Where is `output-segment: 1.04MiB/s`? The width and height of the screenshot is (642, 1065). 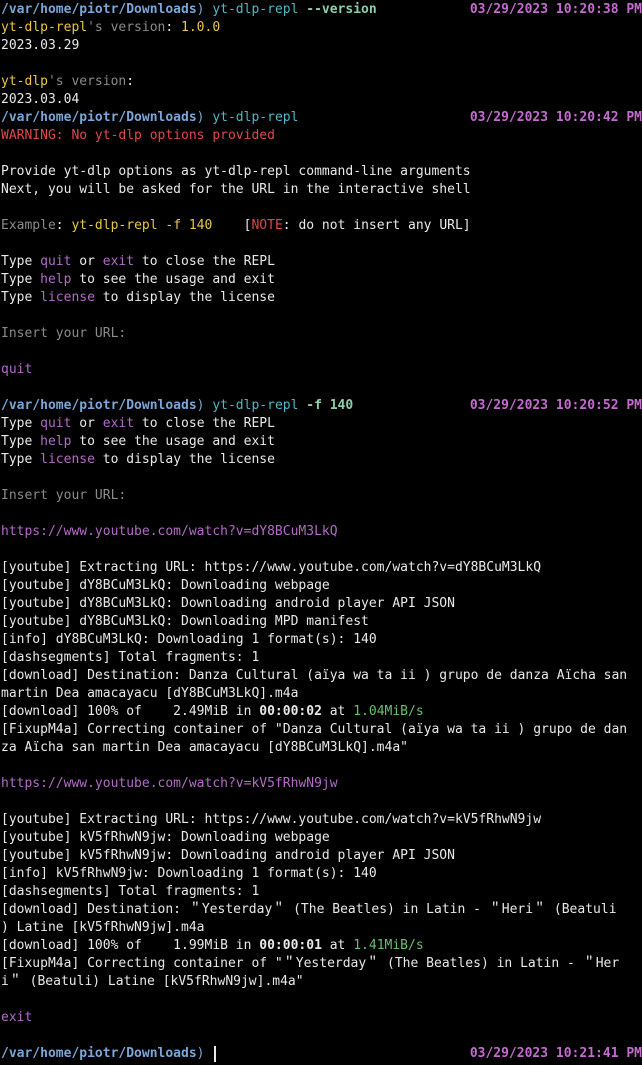
output-segment: 1.04MiB/s is located at coordinates (388, 711).